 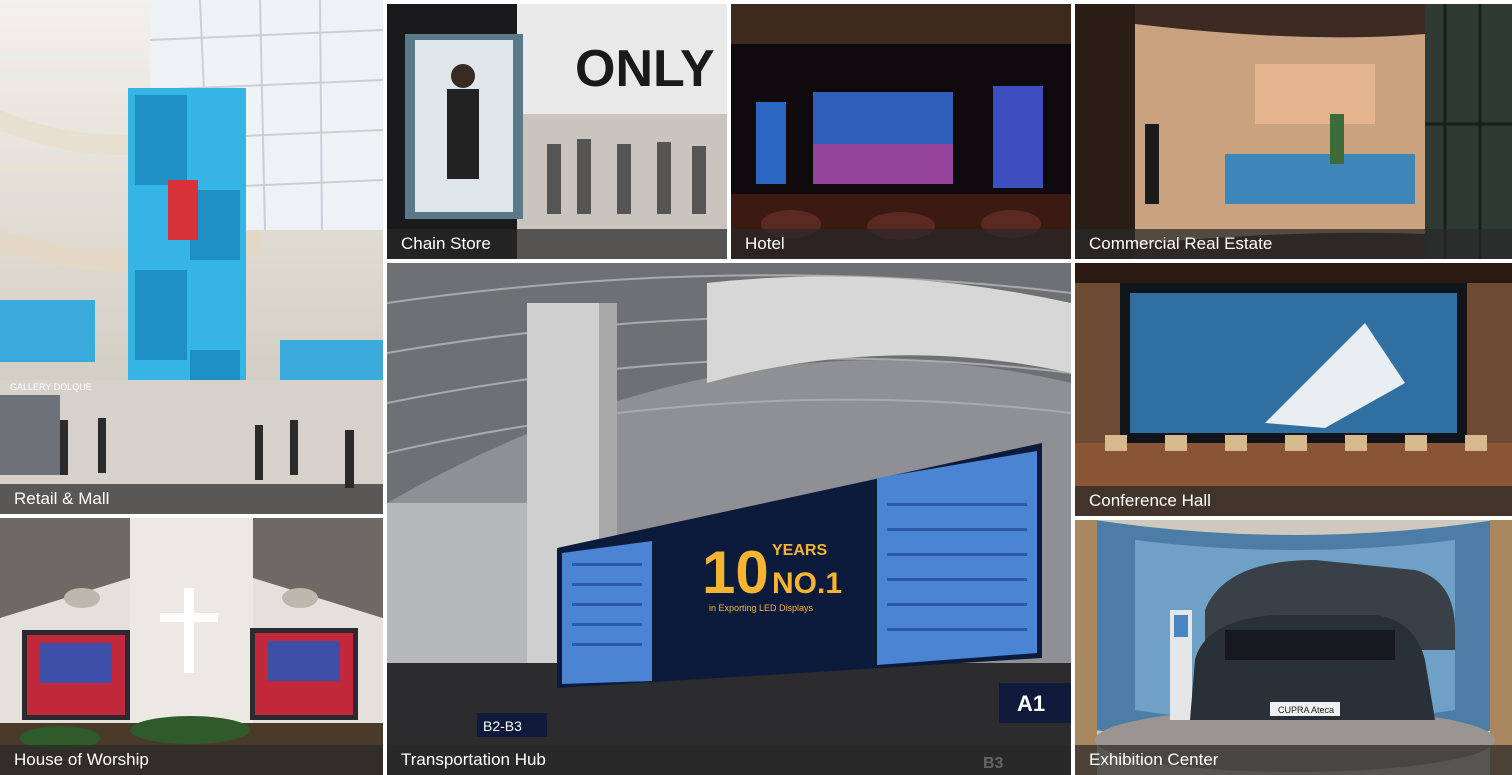 I want to click on tile-conference-hall: Conference Hall, so click(x=1293, y=389).